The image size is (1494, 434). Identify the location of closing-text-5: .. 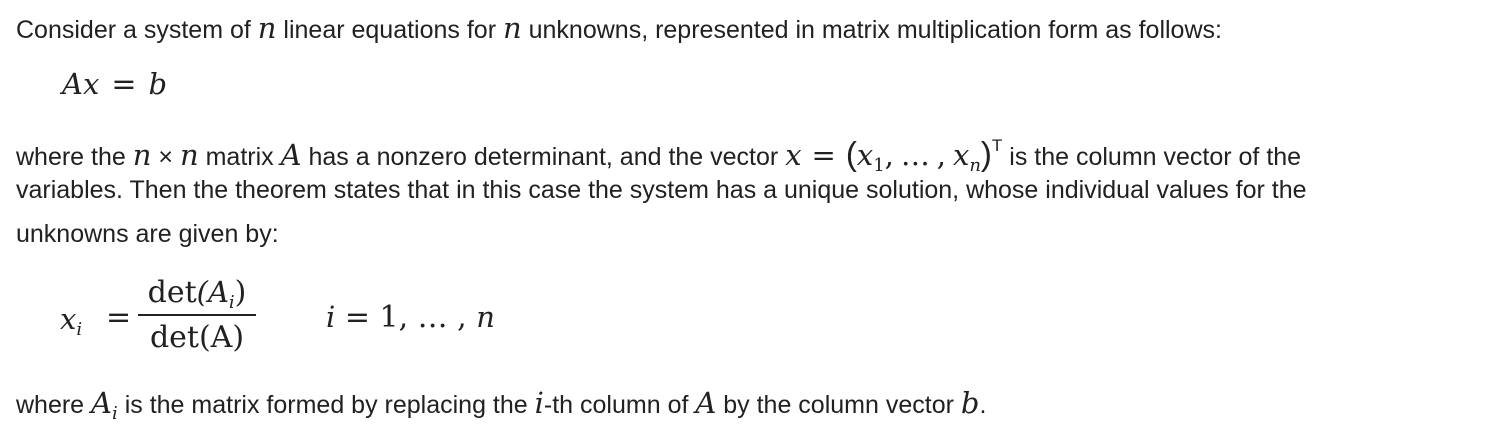
(983, 405).